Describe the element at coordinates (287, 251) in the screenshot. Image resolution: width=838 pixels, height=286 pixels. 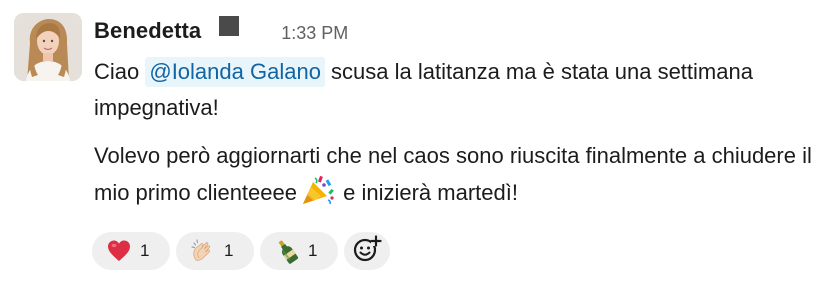
I see `champagne-bottle-icon` at that location.